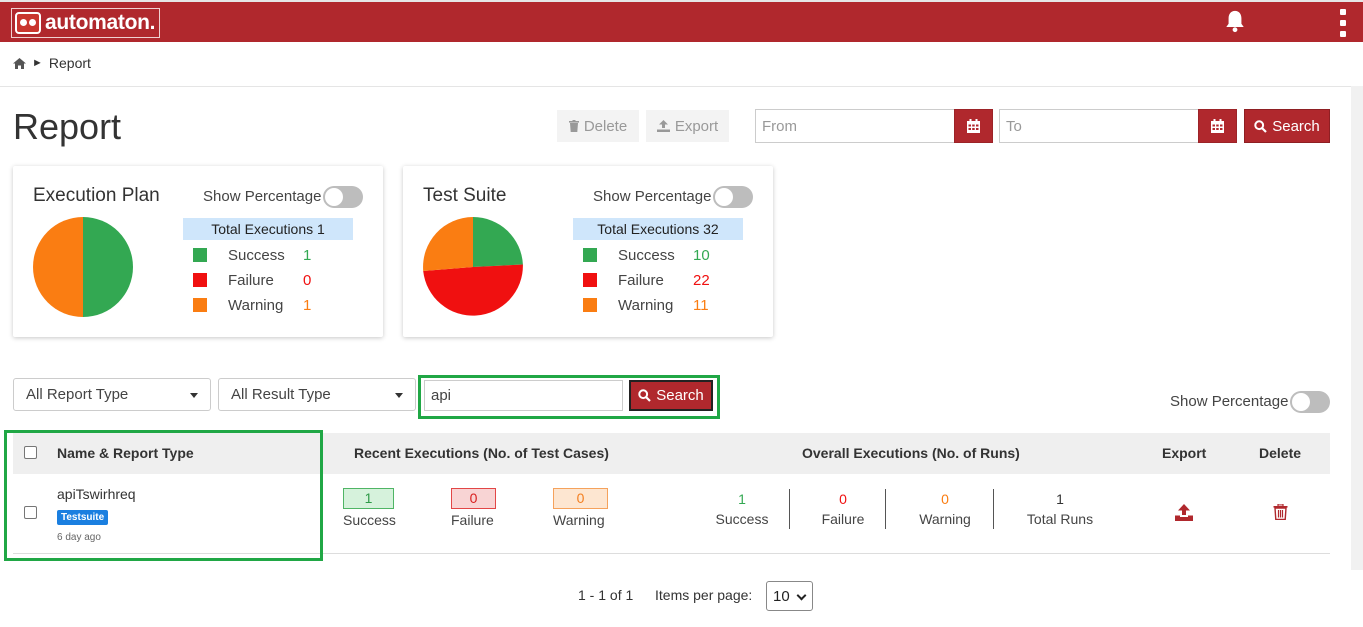 The width and height of the screenshot is (1363, 627). I want to click on kebab-menu-icon, so click(1343, 23).